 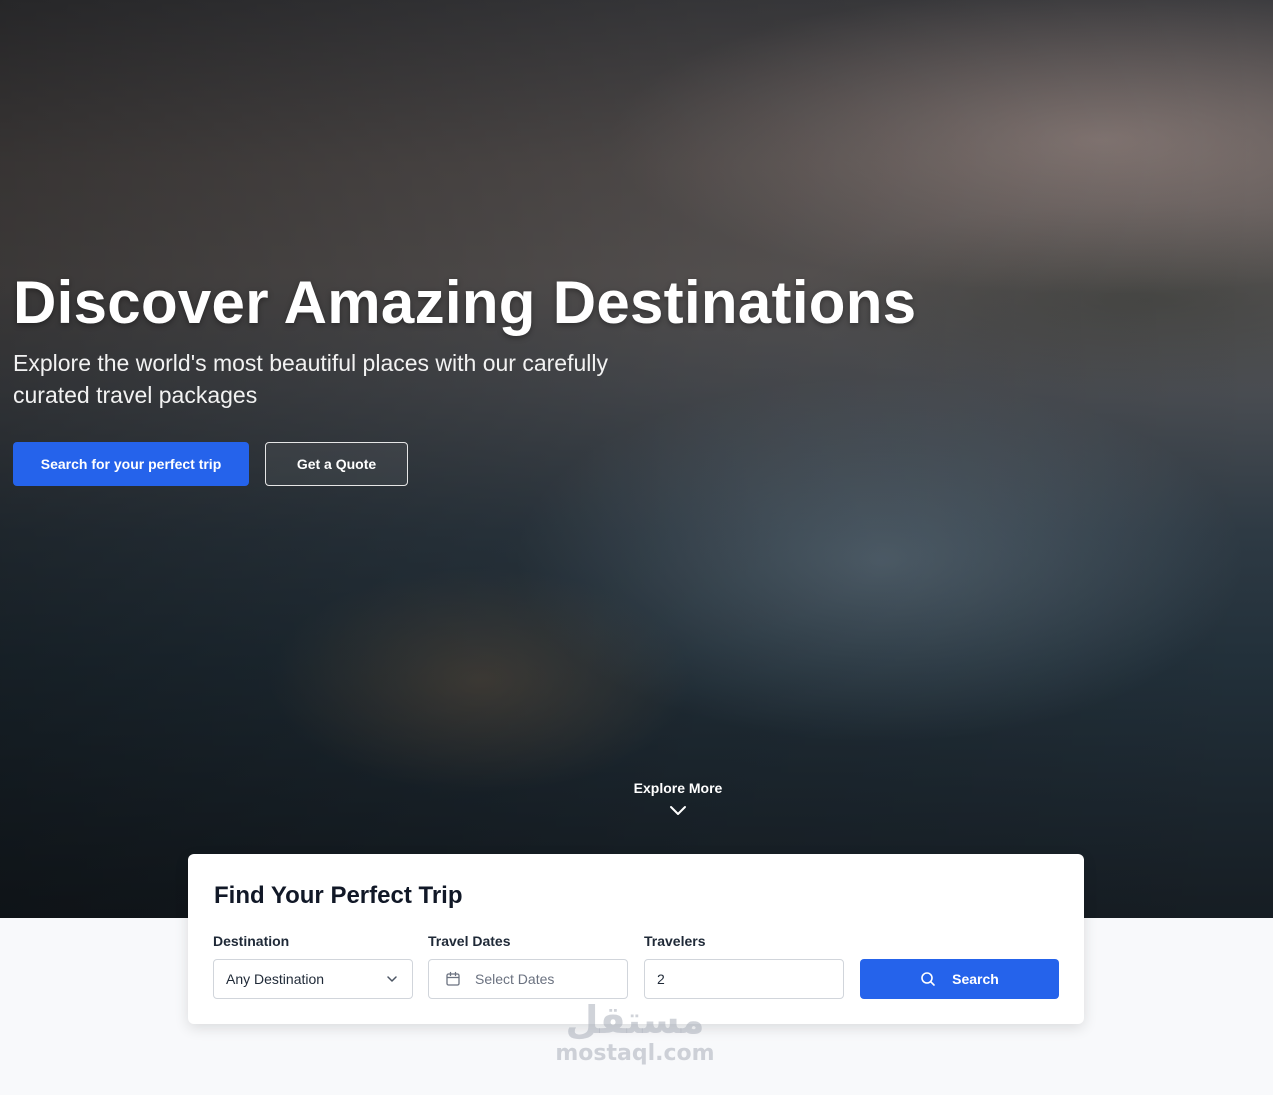 What do you see at coordinates (744, 979) in the screenshot?
I see `travelers-input: 2` at bounding box center [744, 979].